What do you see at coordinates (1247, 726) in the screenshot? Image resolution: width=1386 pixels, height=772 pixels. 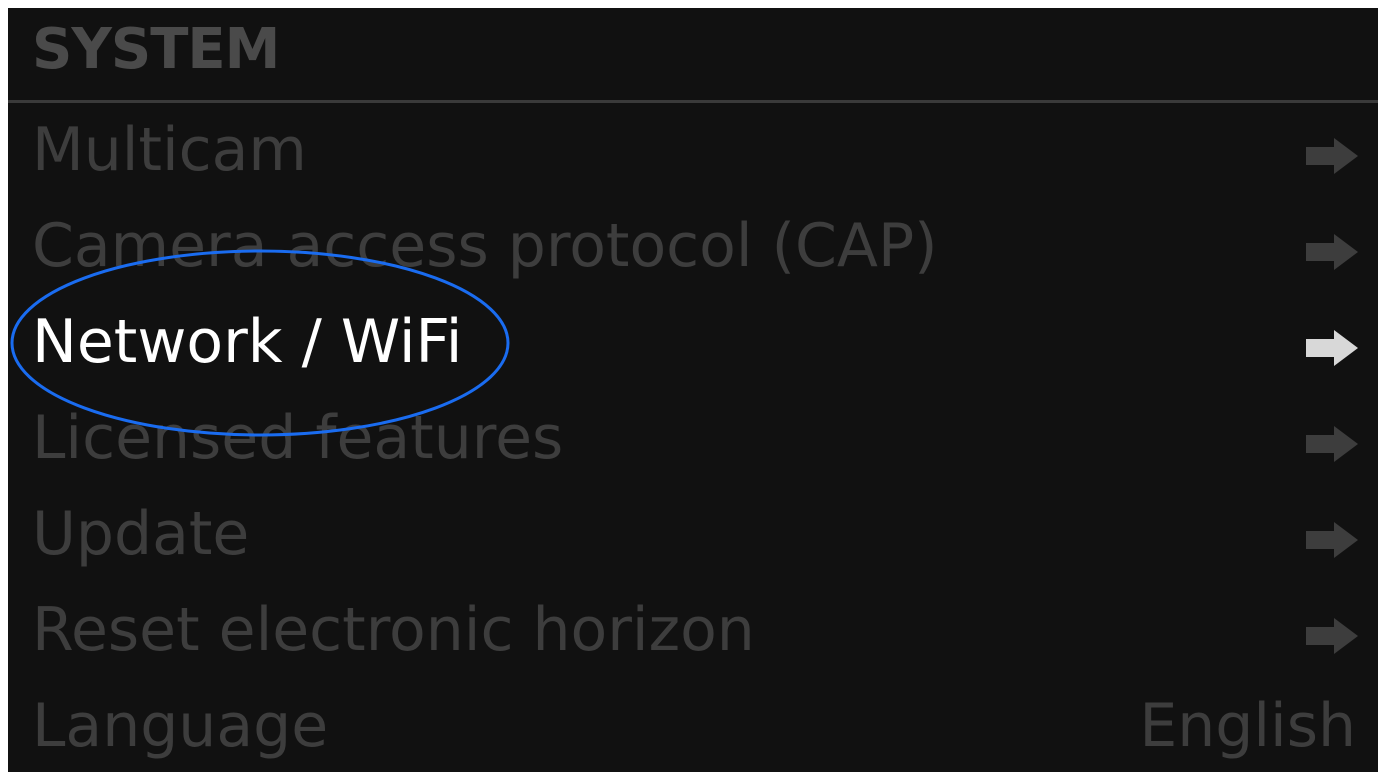 I see `language-value: English` at bounding box center [1247, 726].